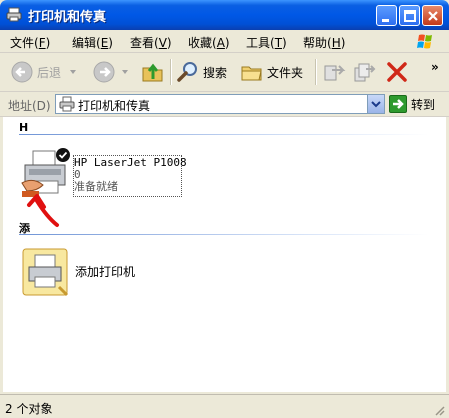 The image size is (449, 418). I want to click on printer-status: 准备就绪, so click(96, 186).